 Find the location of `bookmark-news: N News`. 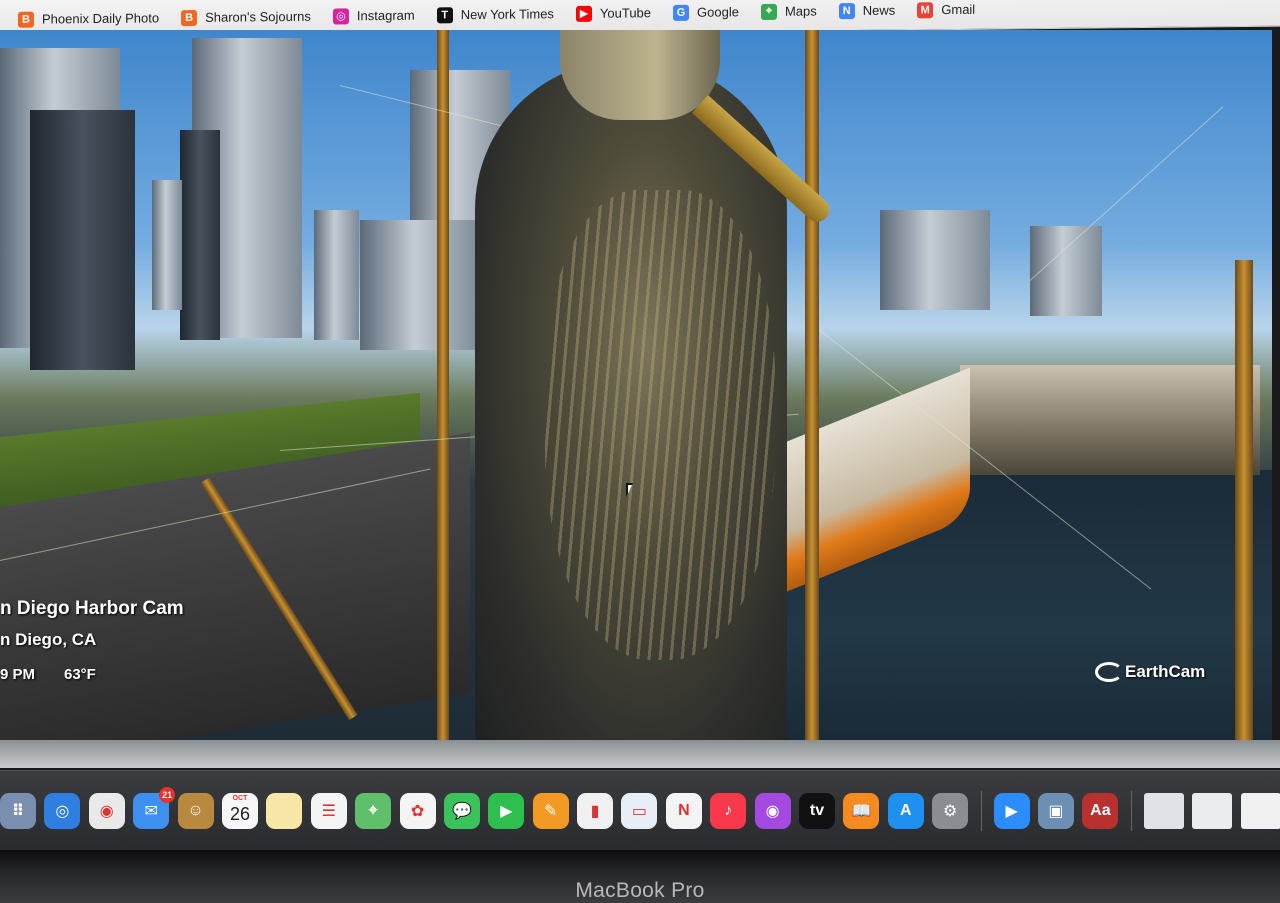

bookmark-news: N News is located at coordinates (867, 10).